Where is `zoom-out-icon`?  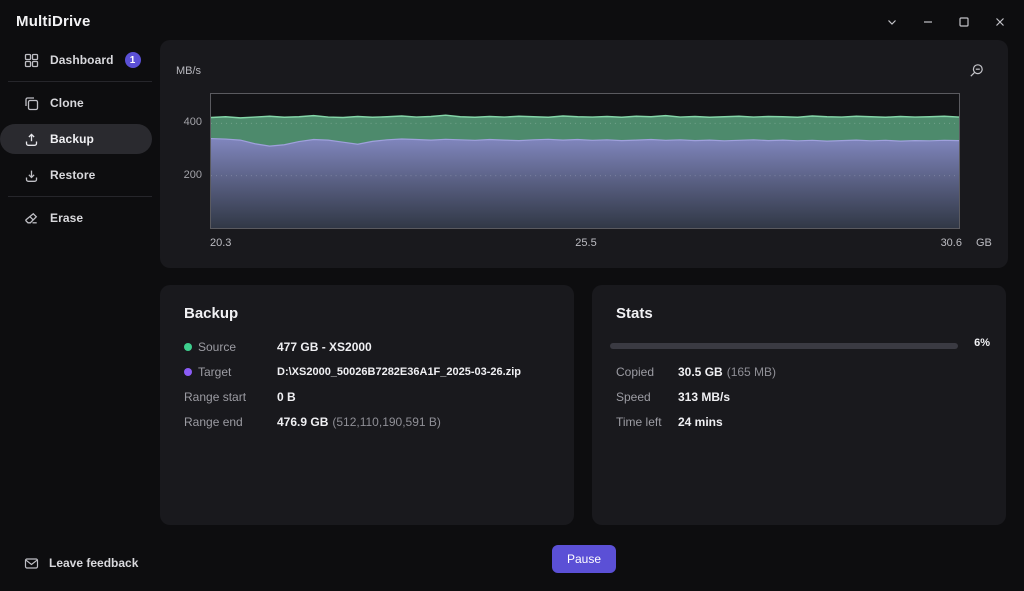 zoom-out-icon is located at coordinates (976, 72).